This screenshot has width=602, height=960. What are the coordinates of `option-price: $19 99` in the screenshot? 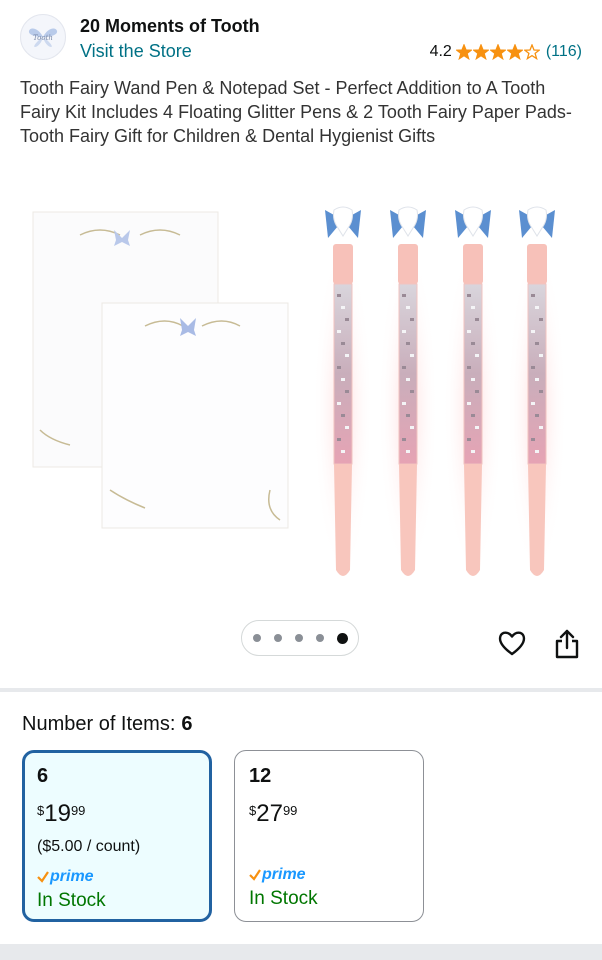 It's located at (61, 813).